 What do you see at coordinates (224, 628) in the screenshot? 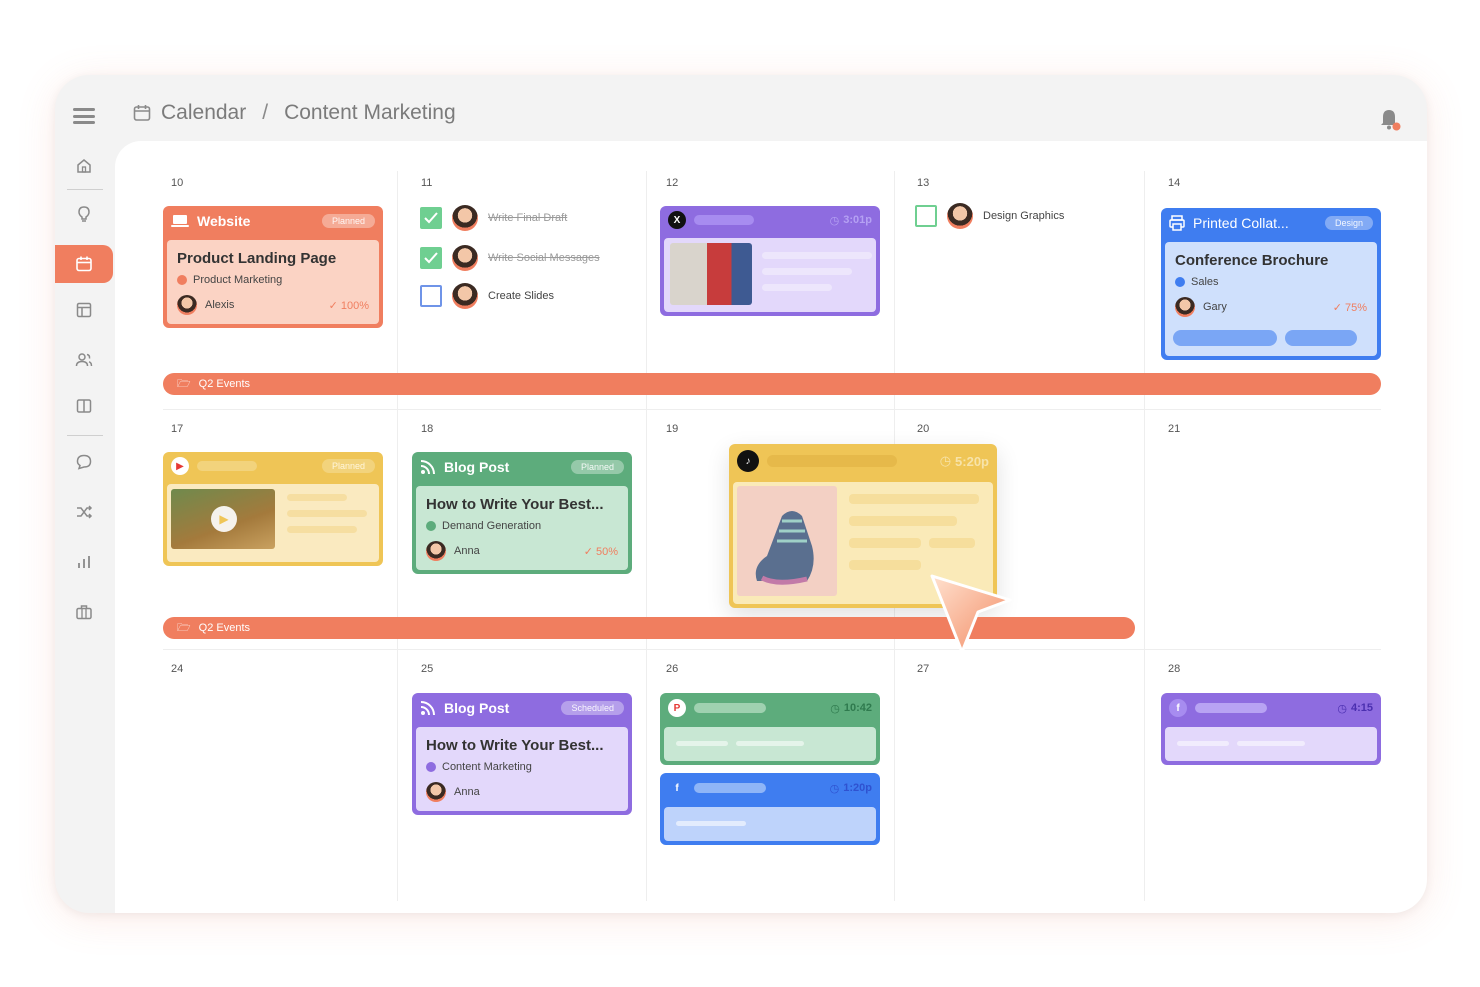
I see `event-label: Q2 Events` at bounding box center [224, 628].